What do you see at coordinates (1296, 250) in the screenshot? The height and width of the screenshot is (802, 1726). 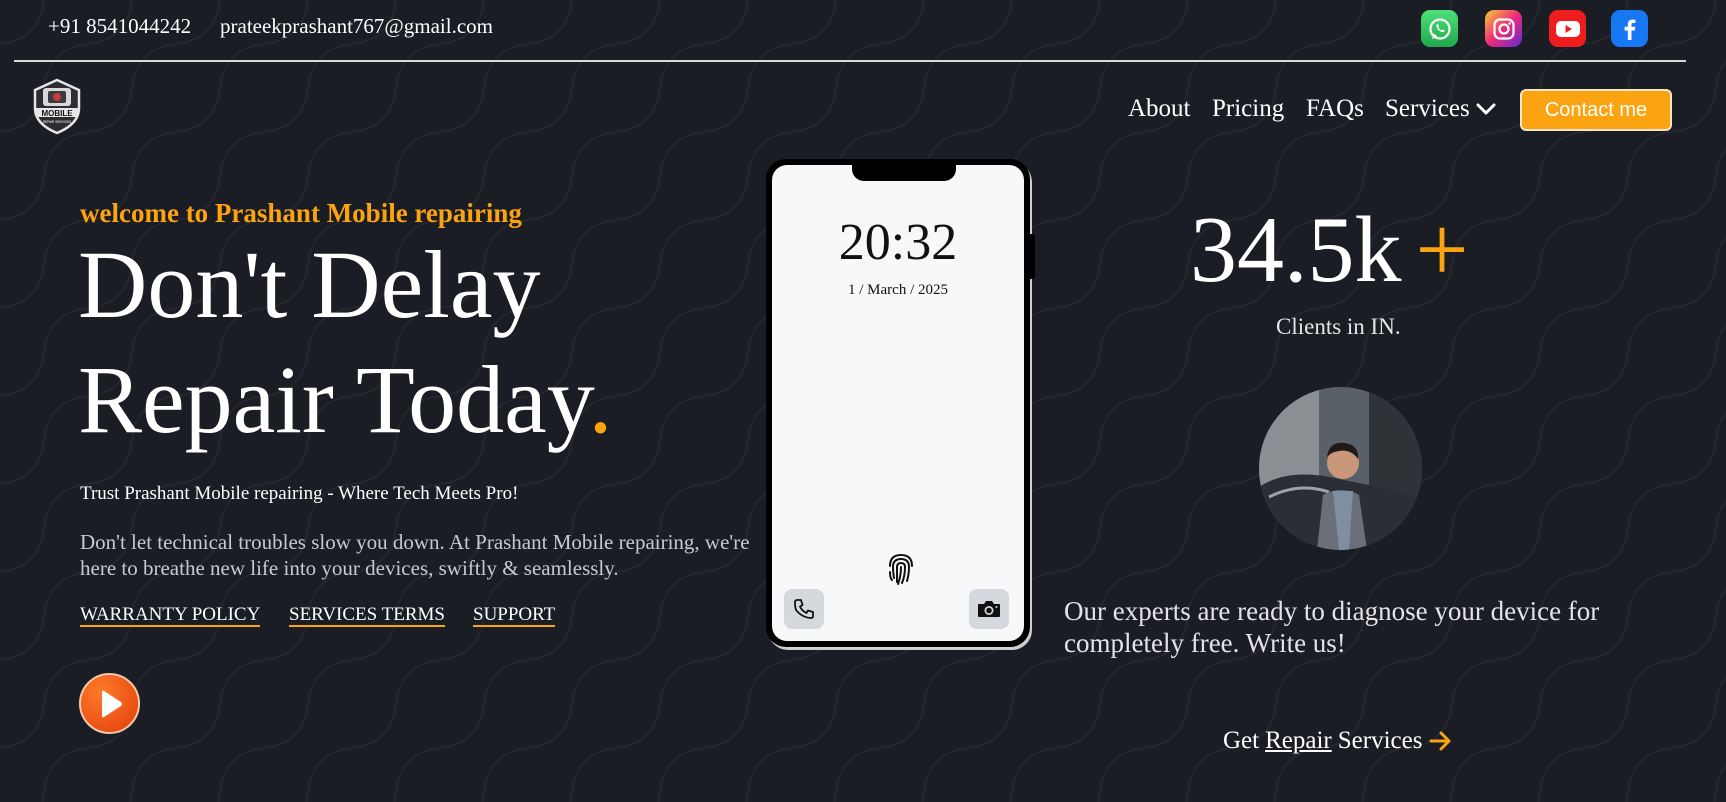 I see `clients-stat-value: 34.5k` at bounding box center [1296, 250].